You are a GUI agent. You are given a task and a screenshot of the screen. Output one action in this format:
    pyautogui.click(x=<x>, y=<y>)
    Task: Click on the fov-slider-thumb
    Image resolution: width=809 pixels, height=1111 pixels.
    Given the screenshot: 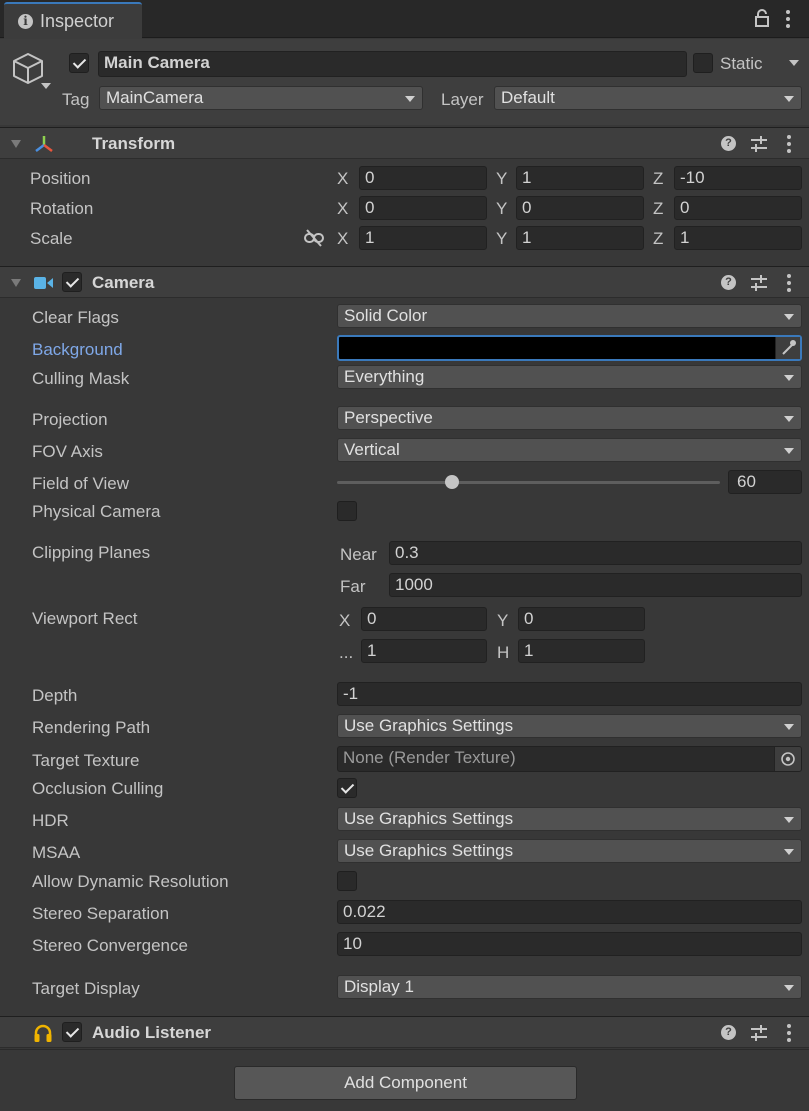 What is the action you would take?
    pyautogui.click(x=451, y=482)
    